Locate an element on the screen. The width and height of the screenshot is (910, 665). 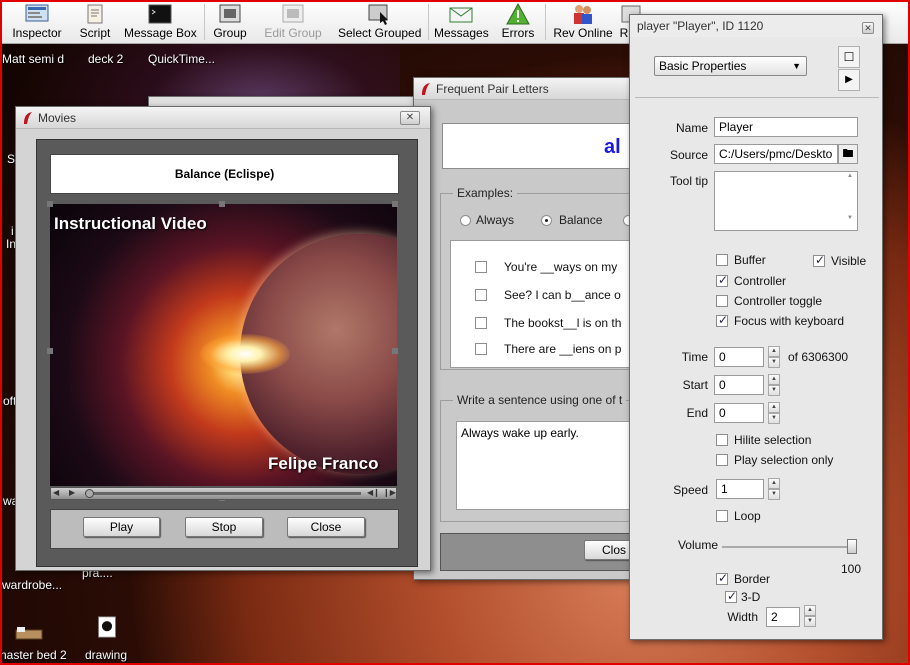
video-overlay-author: Felipe Franco is located at coordinates (323, 463).